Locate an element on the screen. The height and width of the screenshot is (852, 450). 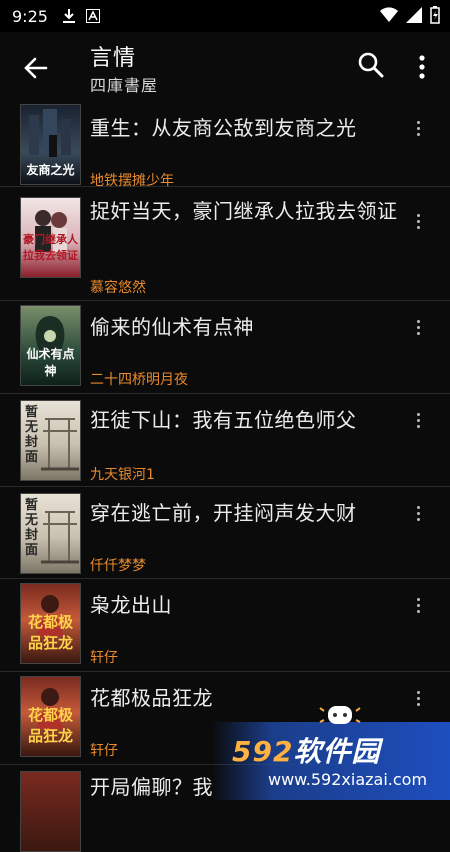
book-item: 暂无封面 穿在逃亡前，开挂闷声发大财 仟仟梦梦 is located at coordinates (225, 533).